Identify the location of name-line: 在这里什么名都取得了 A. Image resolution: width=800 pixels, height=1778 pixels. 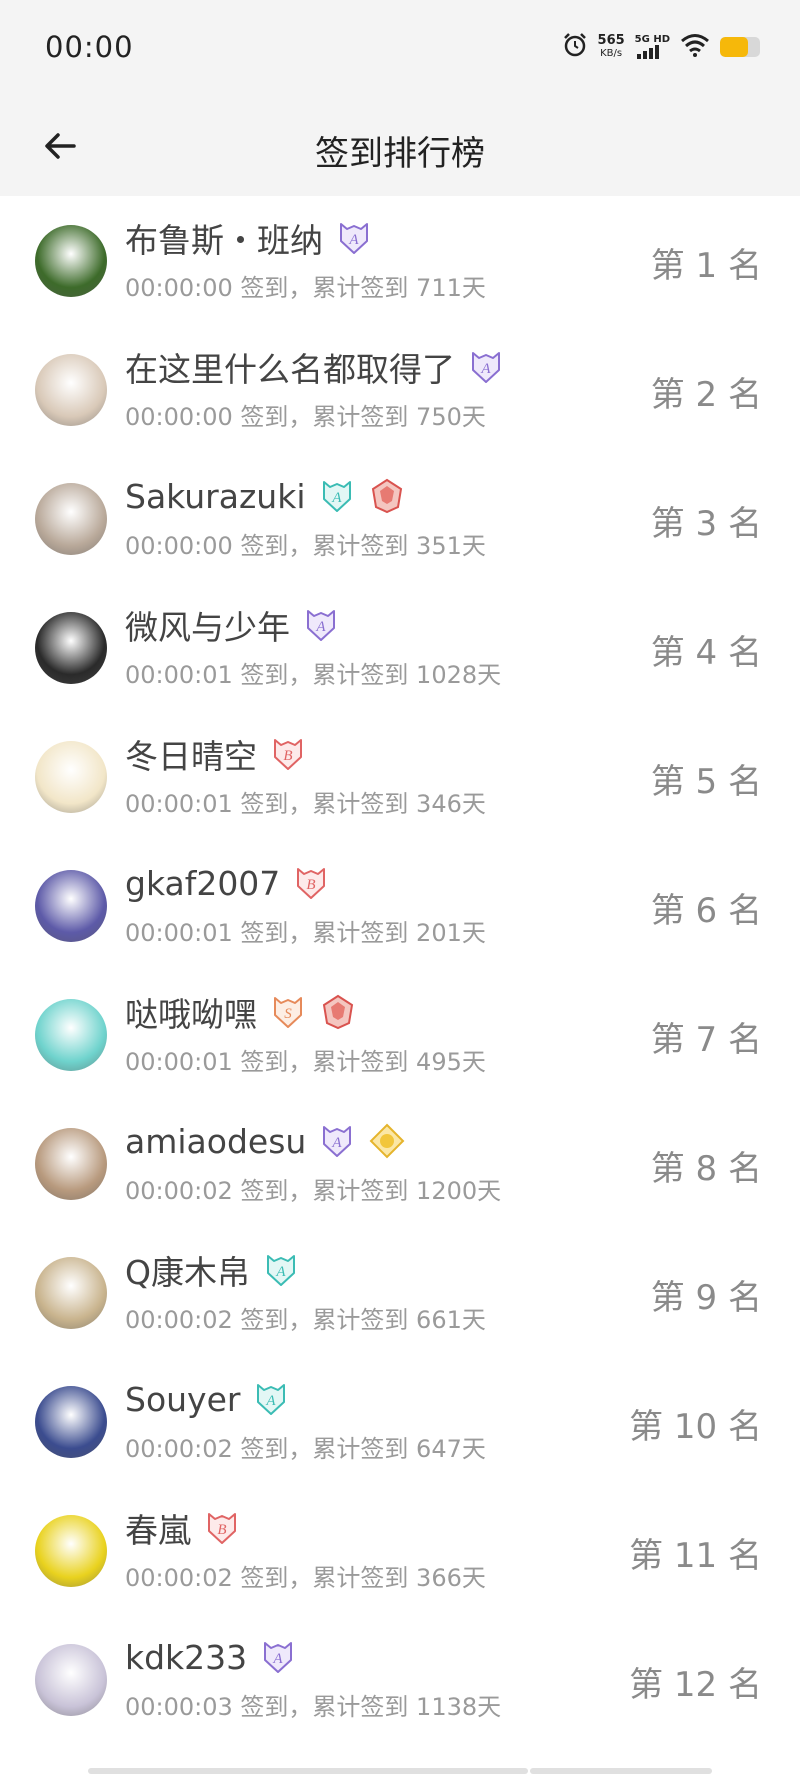
(315, 367).